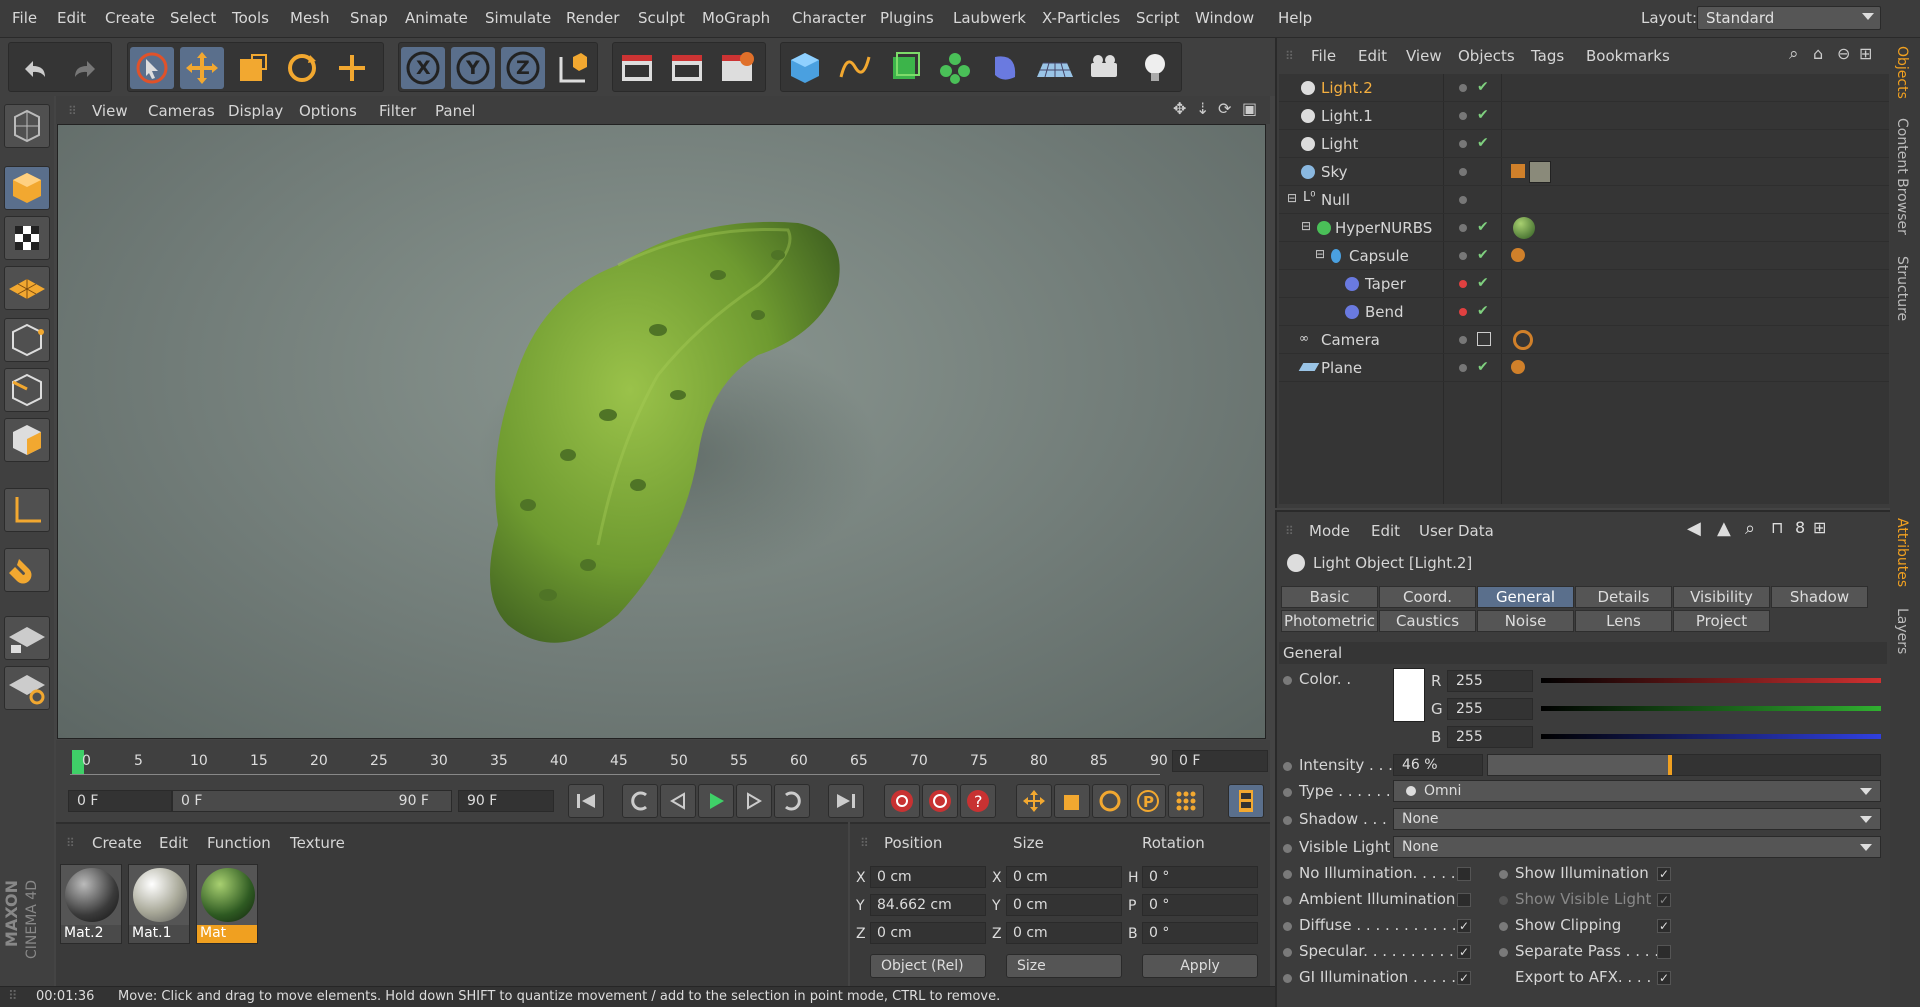 The width and height of the screenshot is (1920, 1007). What do you see at coordinates (1424, 56) in the screenshot?
I see `object-menu-view: View` at bounding box center [1424, 56].